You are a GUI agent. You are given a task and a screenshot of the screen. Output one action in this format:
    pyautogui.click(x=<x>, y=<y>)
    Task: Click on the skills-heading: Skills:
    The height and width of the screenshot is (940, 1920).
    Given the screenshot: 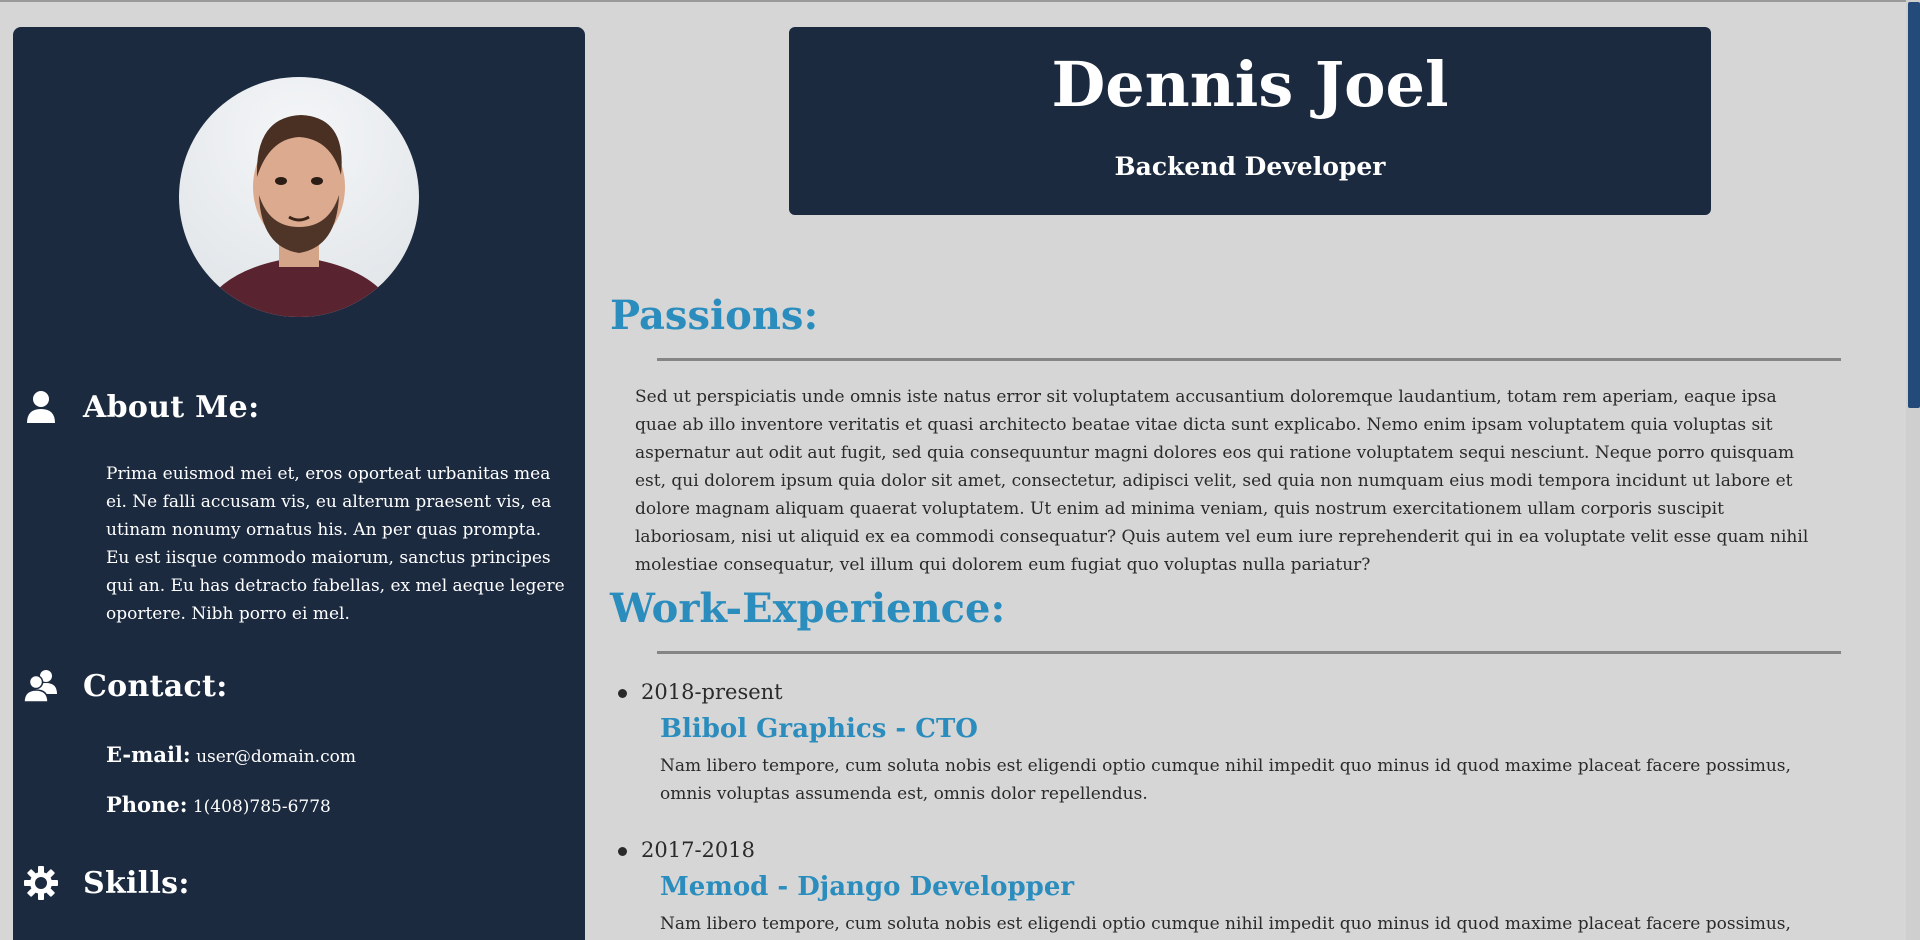 What is the action you would take?
    pyautogui.click(x=136, y=883)
    